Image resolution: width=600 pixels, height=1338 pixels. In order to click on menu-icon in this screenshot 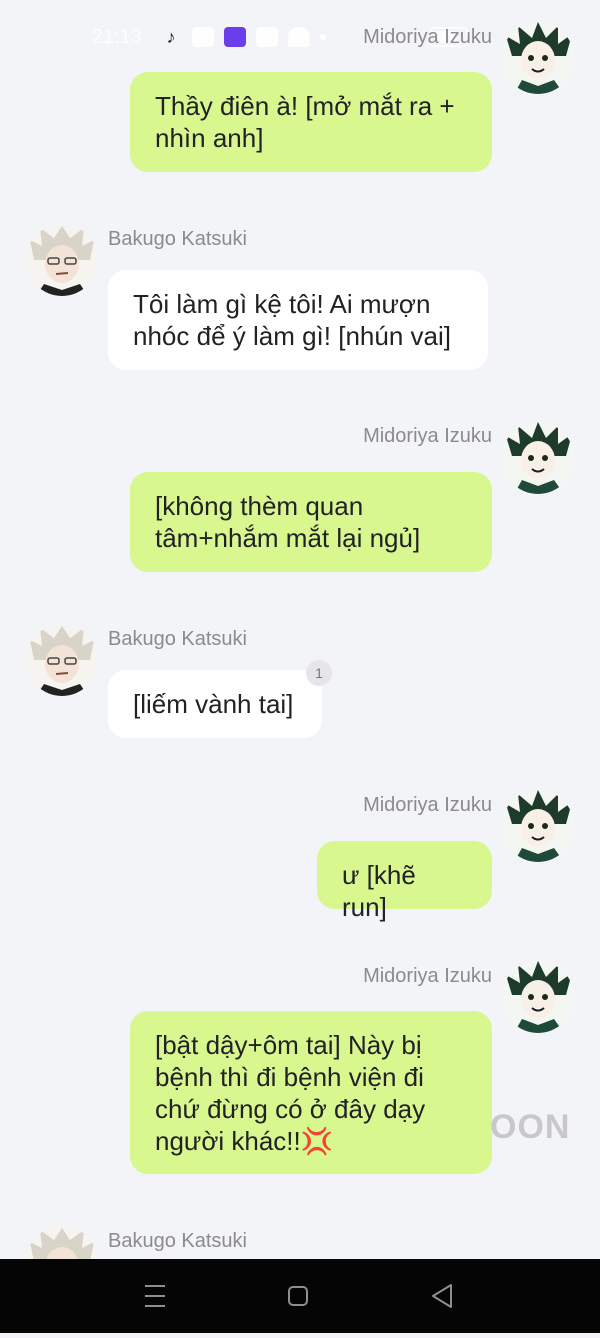, I will do `click(155, 1296)`.